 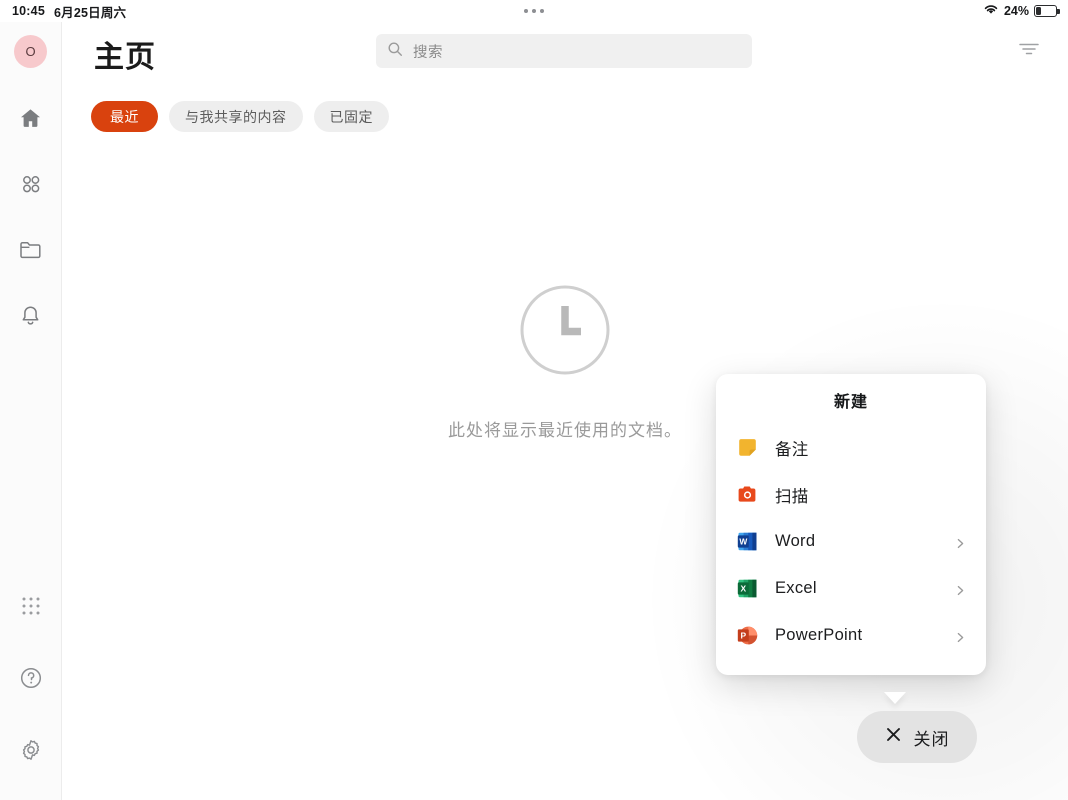 What do you see at coordinates (893, 737) in the screenshot?
I see `close-x-icon` at bounding box center [893, 737].